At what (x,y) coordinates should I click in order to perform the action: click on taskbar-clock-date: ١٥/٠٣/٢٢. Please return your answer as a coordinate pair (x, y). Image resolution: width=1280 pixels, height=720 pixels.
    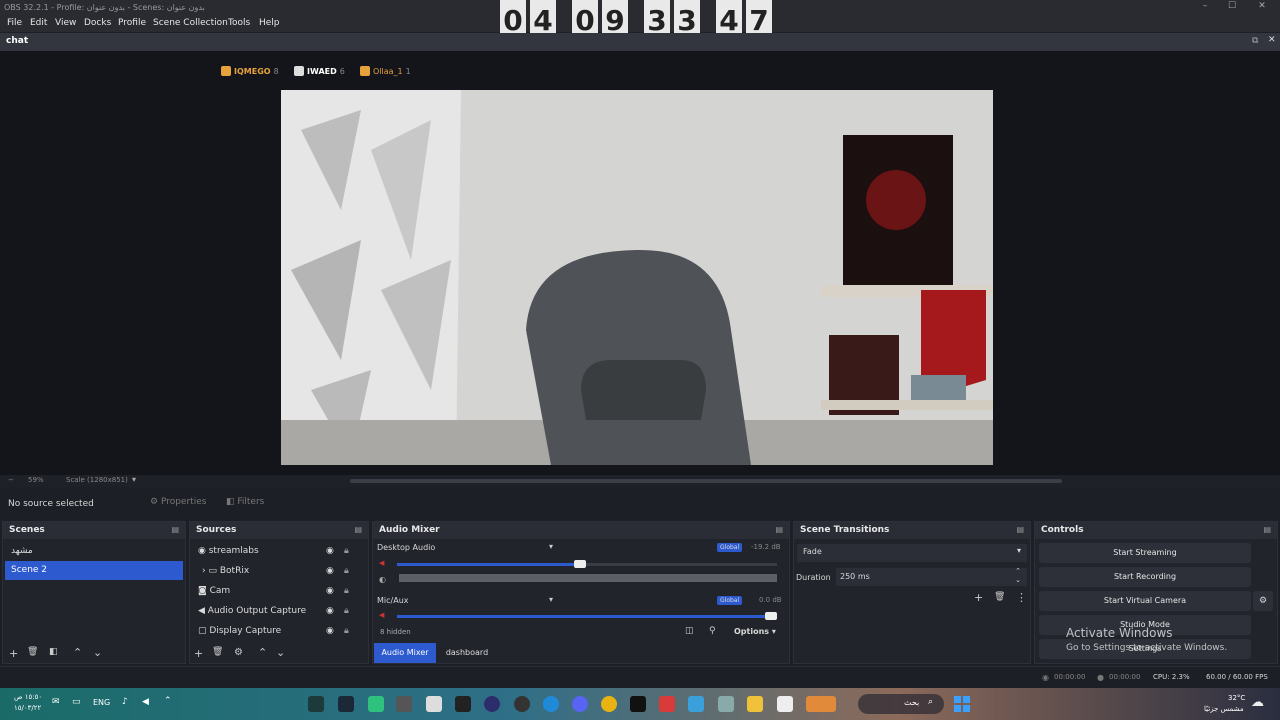
    Looking at the image, I should click on (27, 708).